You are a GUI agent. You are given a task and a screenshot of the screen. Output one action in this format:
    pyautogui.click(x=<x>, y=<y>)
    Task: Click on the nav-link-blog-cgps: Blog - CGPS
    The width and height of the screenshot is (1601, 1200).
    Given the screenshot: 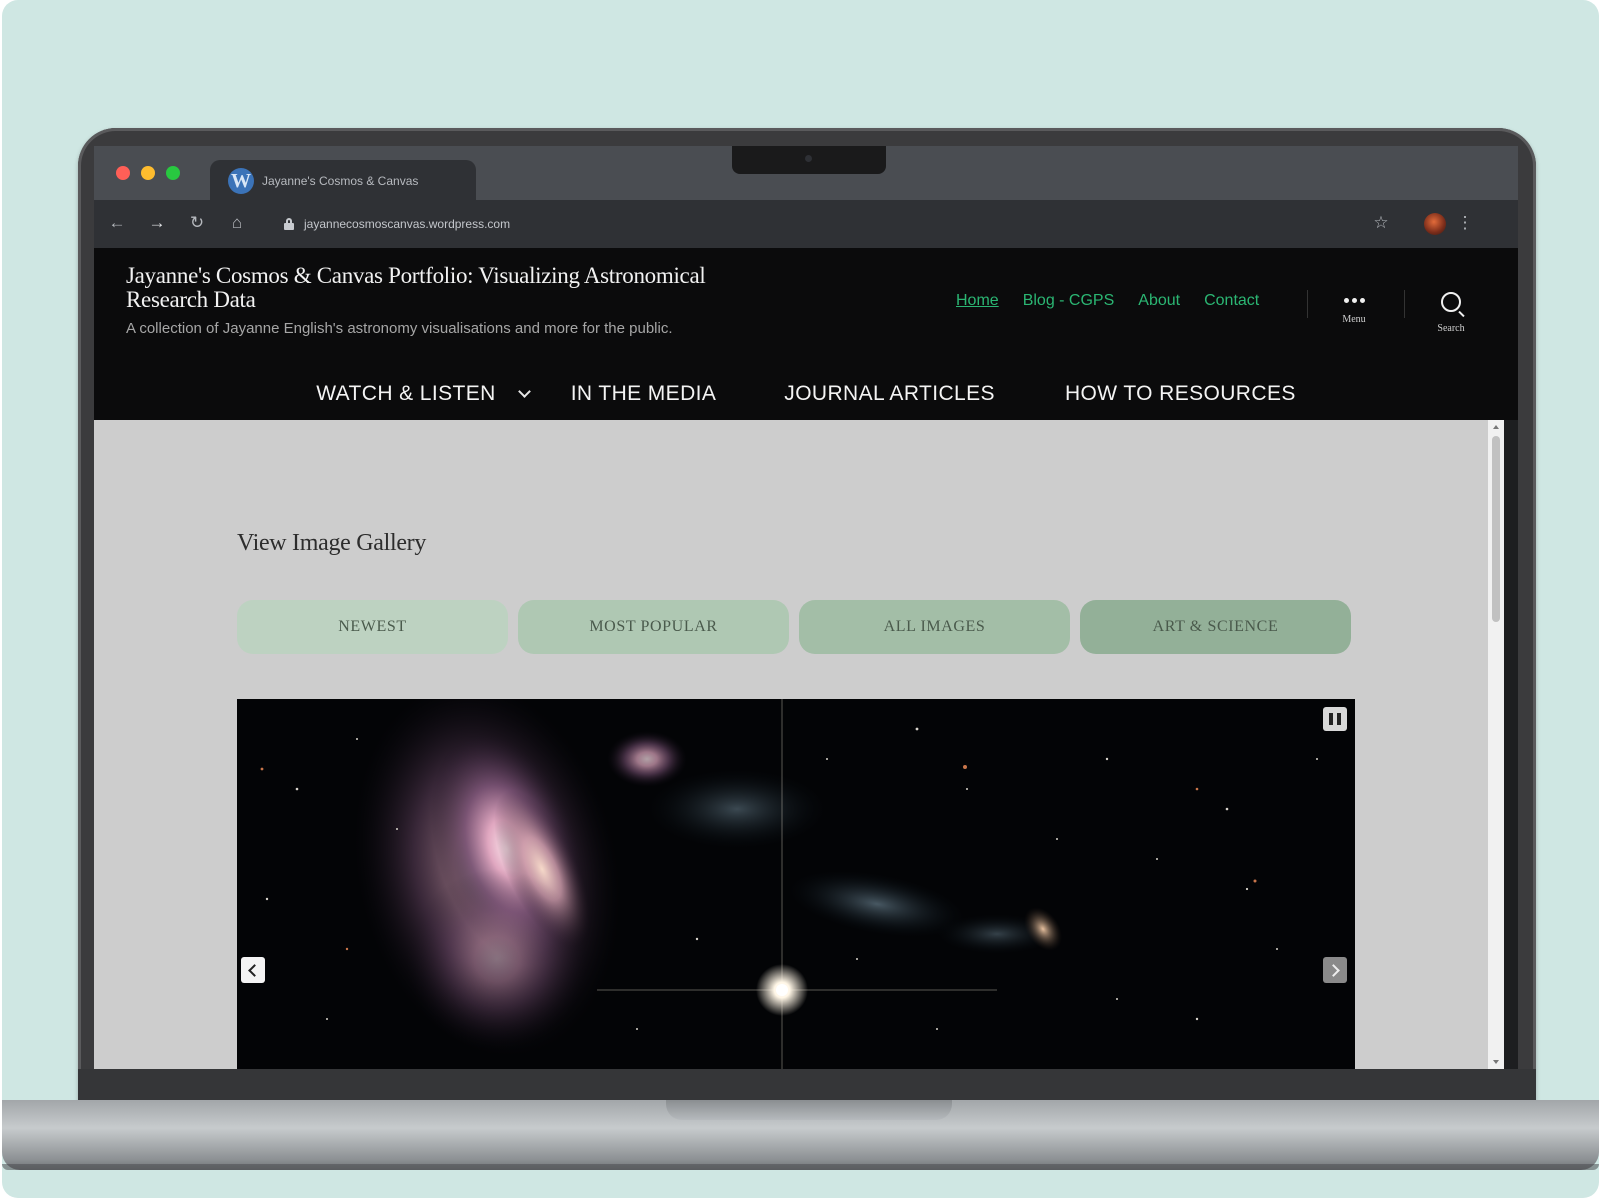 What is the action you would take?
    pyautogui.click(x=1069, y=301)
    